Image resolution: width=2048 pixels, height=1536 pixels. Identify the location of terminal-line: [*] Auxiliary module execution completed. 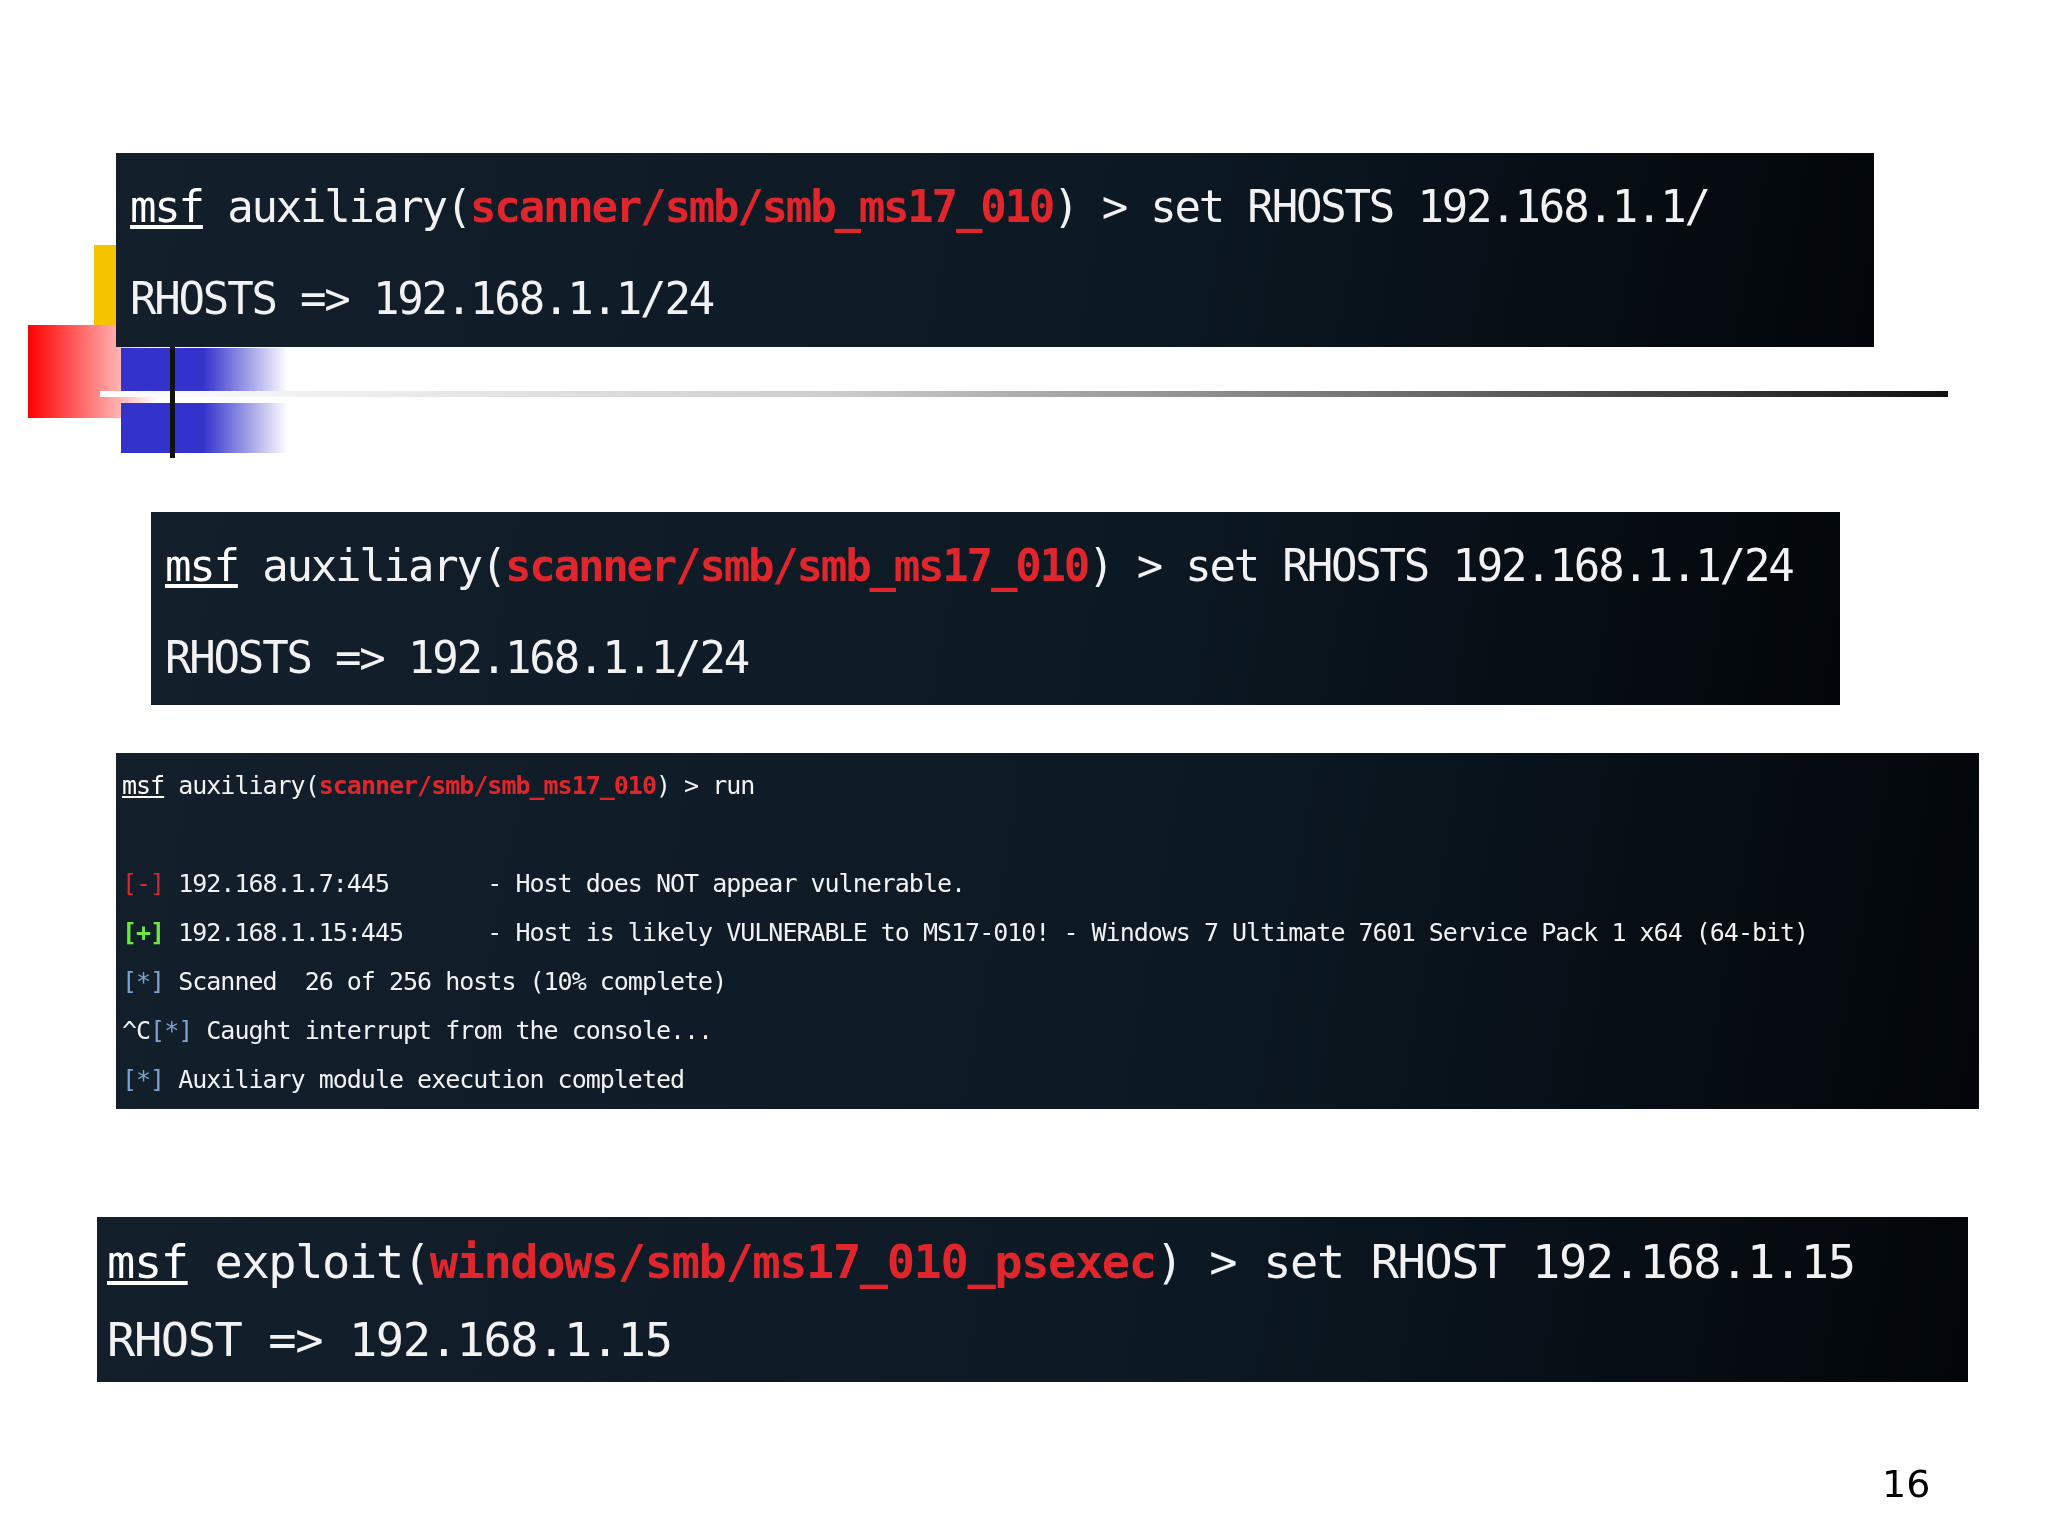
(403, 1080).